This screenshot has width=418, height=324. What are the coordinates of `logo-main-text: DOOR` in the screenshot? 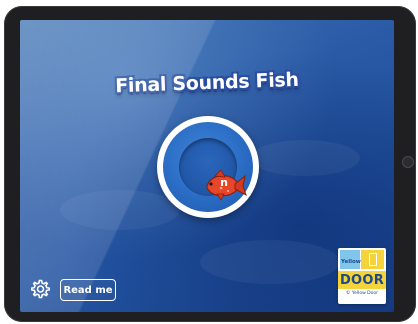 It's located at (362, 280).